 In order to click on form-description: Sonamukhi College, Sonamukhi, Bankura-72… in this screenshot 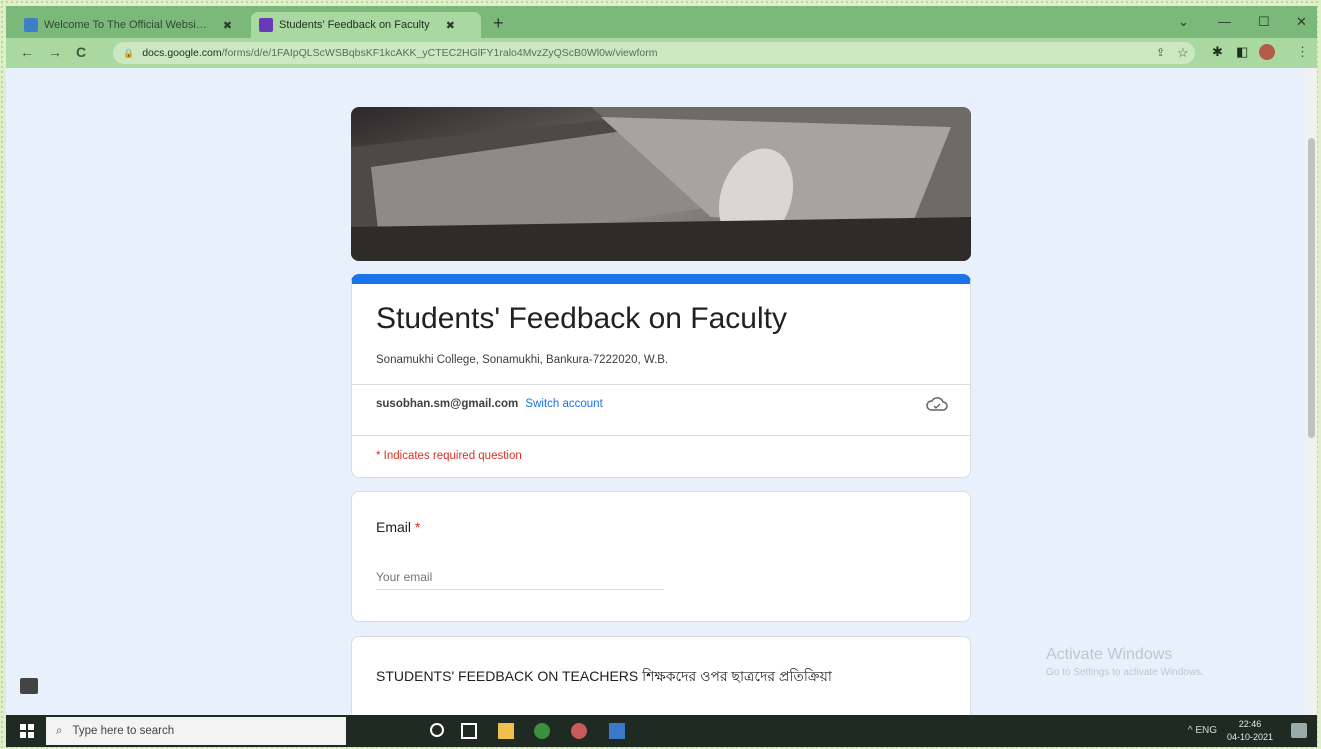, I will do `click(522, 360)`.